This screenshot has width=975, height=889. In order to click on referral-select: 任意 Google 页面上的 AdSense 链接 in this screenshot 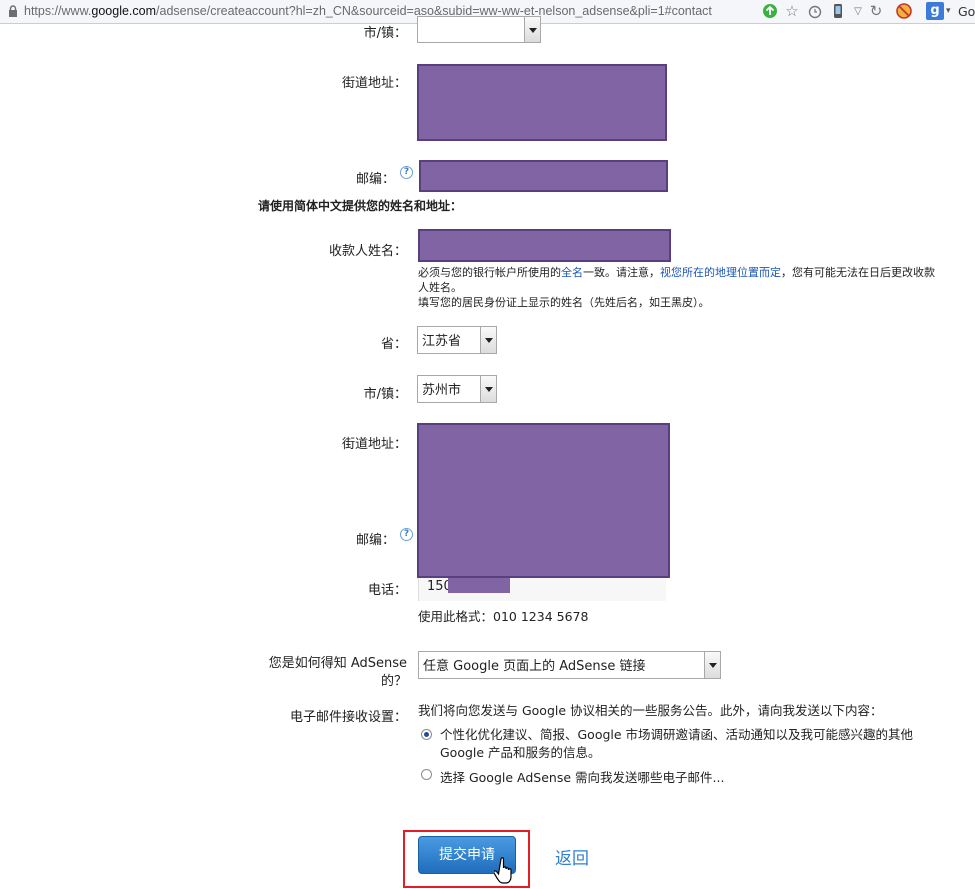, I will do `click(569, 665)`.